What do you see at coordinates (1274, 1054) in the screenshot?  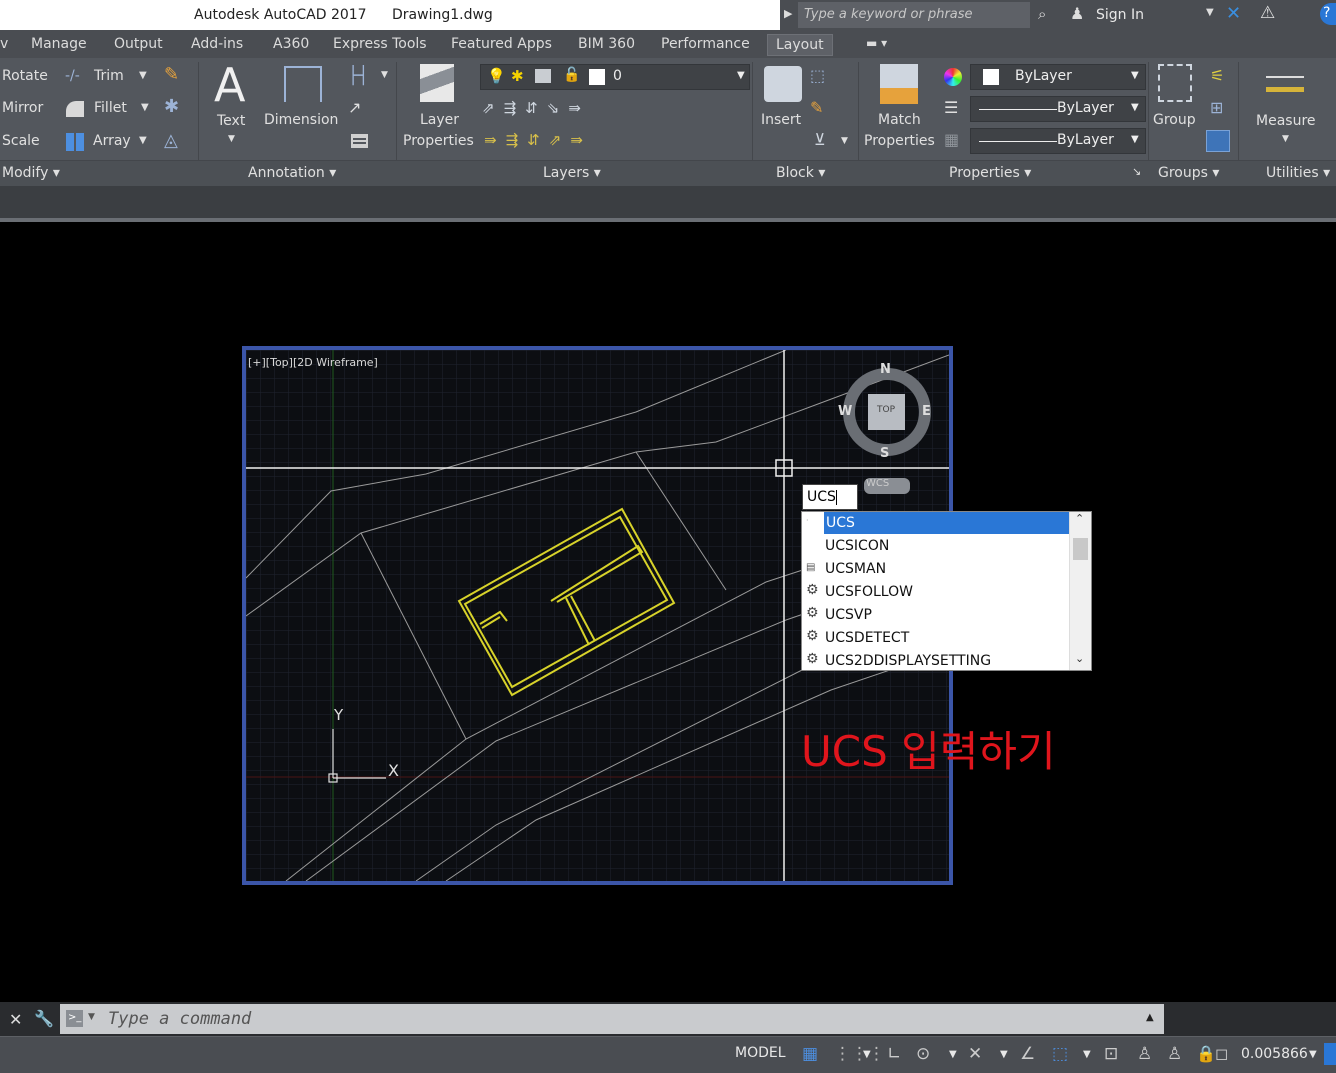 I see `annotation-scale-value: 0.005866` at bounding box center [1274, 1054].